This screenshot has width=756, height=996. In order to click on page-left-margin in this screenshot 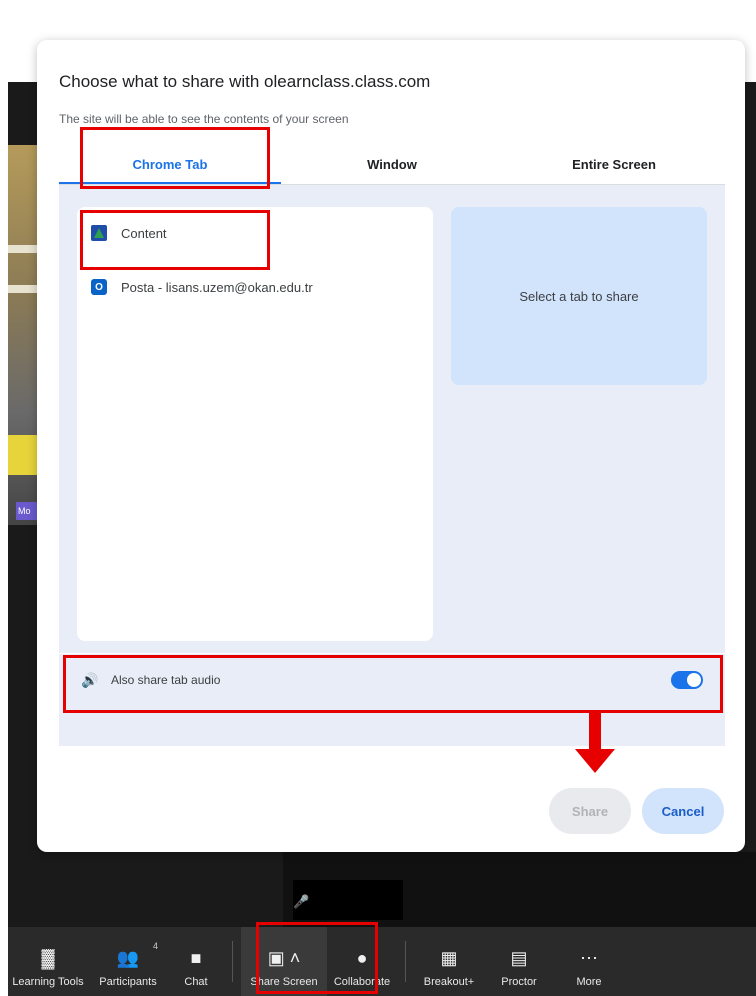, I will do `click(4, 498)`.